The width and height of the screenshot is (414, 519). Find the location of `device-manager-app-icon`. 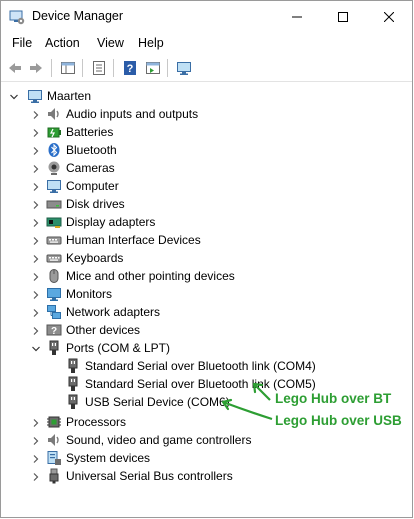

device-manager-app-icon is located at coordinates (17, 17).